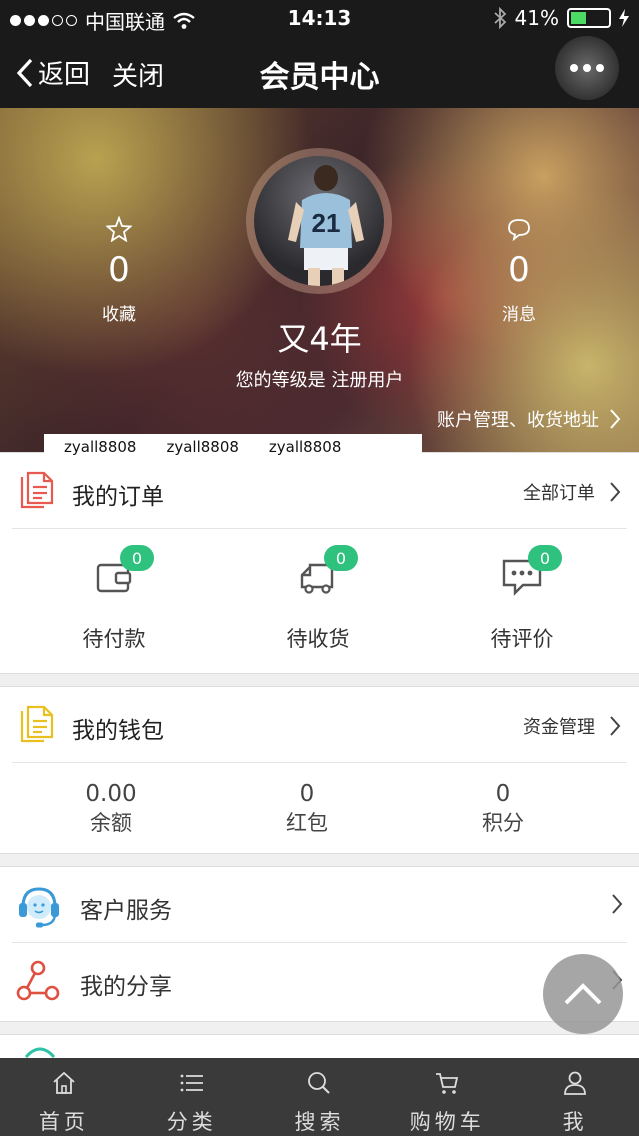 This screenshot has width=639, height=1136. Describe the element at coordinates (126, 987) in the screenshot. I see `my-share-label: 我的分享` at that location.